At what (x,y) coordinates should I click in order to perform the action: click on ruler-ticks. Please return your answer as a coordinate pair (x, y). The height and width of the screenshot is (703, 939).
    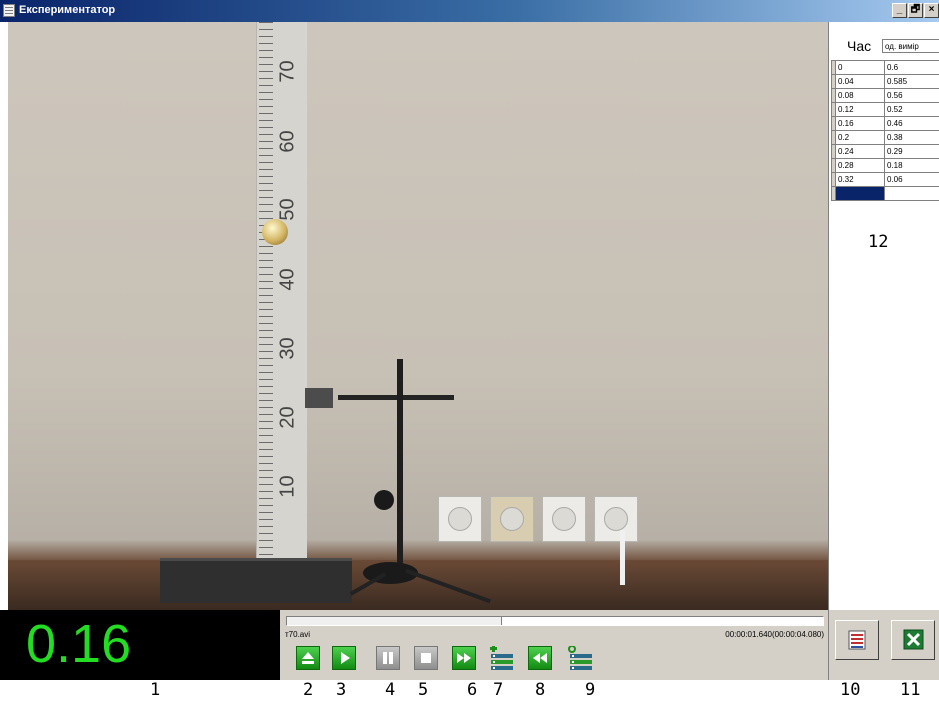
    Looking at the image, I should click on (266, 294).